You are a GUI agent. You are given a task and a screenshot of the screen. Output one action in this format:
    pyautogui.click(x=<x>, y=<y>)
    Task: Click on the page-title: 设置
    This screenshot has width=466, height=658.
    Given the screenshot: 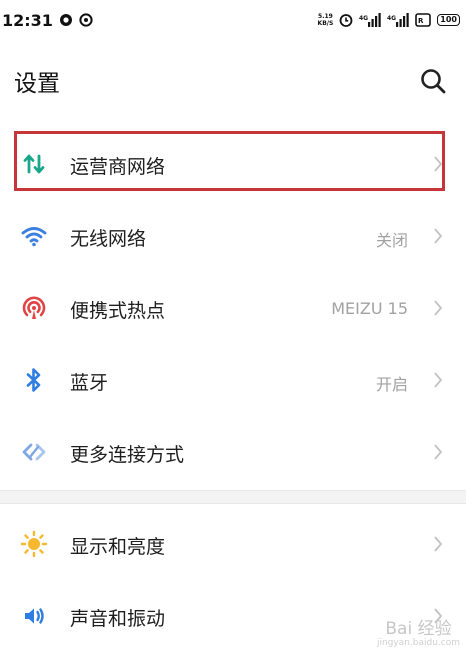 What is the action you would take?
    pyautogui.click(x=37, y=84)
    